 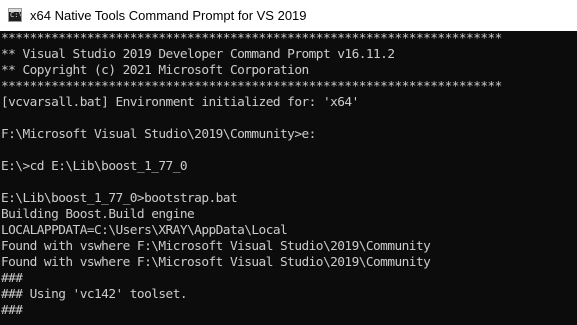 I want to click on console-line: E:\>cd E:\Lib\boost_1_77_0, so click(x=94, y=166).